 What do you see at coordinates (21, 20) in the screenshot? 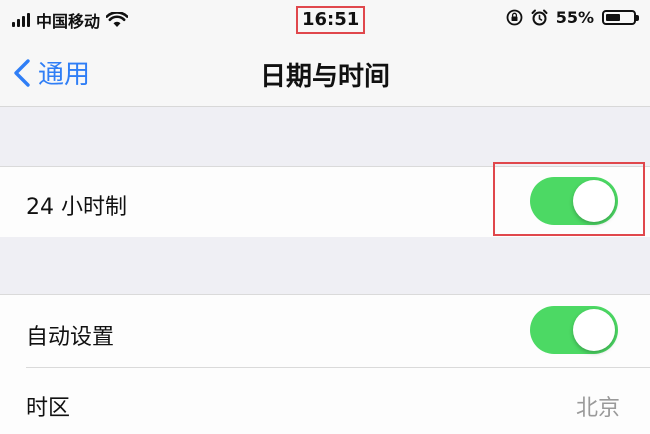
I see `cellular-signal-icon` at bounding box center [21, 20].